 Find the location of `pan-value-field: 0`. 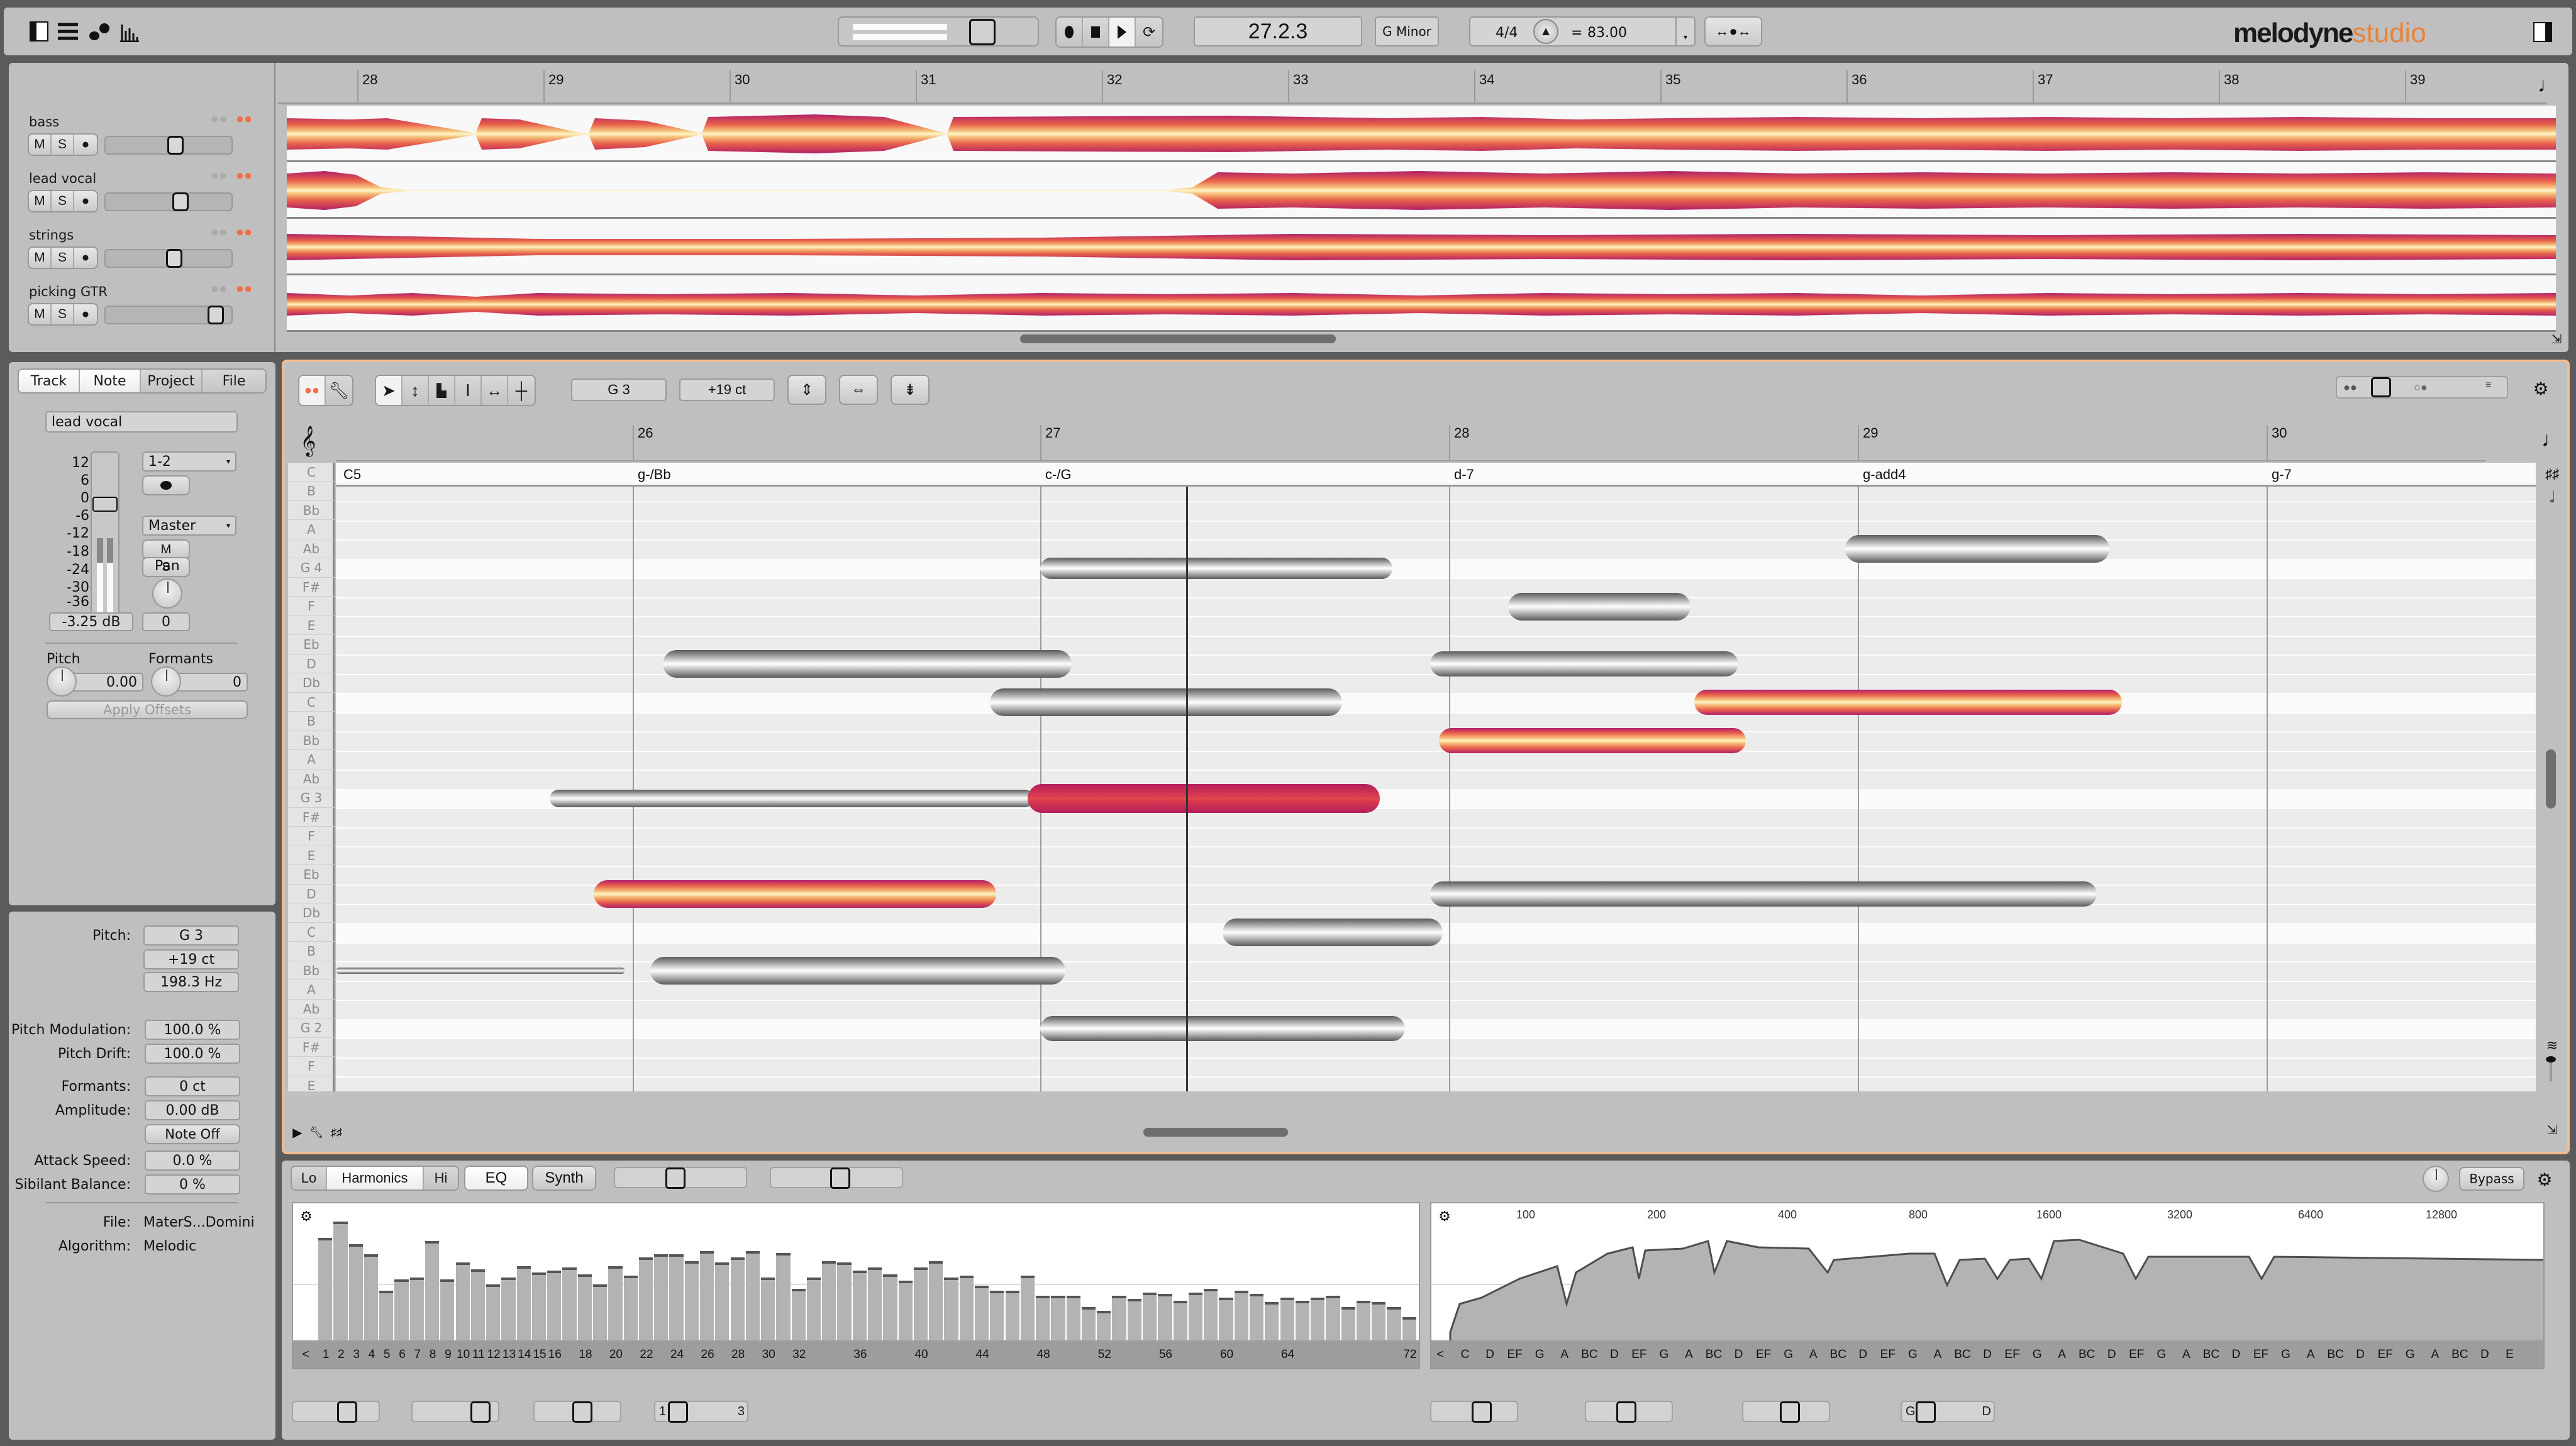

pan-value-field: 0 is located at coordinates (166, 621).